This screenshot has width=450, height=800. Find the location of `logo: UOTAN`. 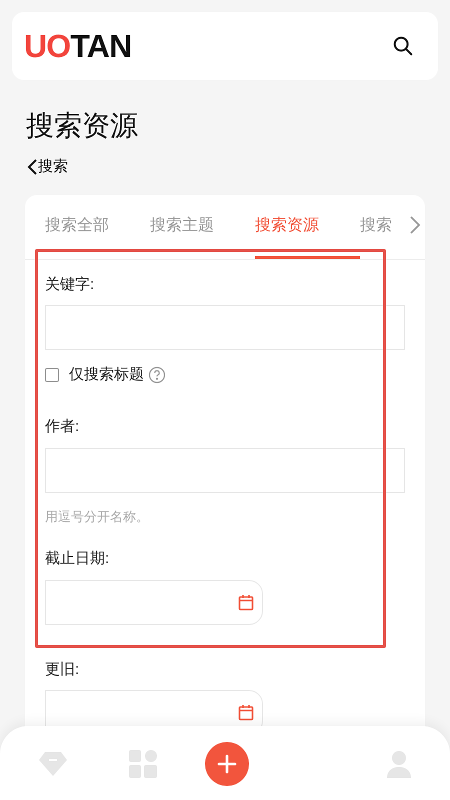

logo: UOTAN is located at coordinates (78, 46).